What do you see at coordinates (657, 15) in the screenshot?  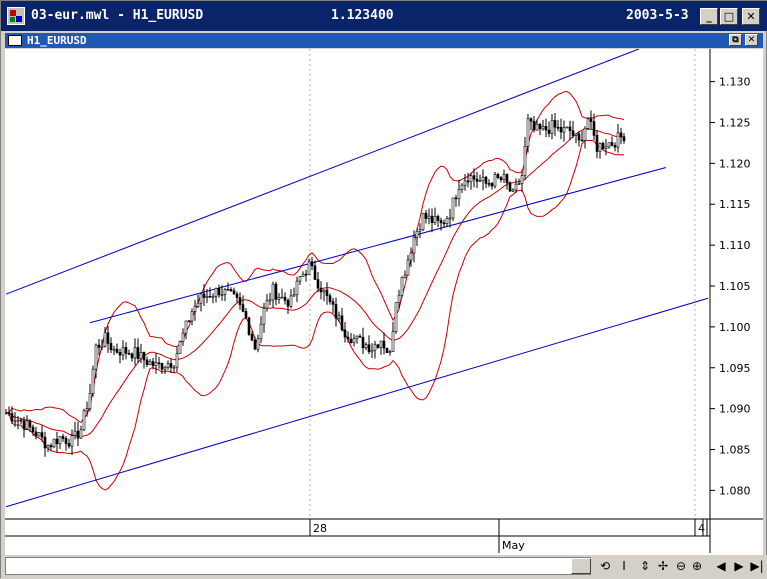 I see `current-date: 2003-5-3` at bounding box center [657, 15].